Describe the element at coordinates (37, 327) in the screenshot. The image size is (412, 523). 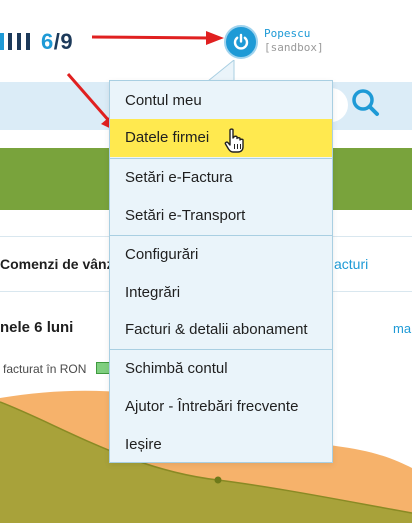
I see `section-title: nele 6 luni` at that location.